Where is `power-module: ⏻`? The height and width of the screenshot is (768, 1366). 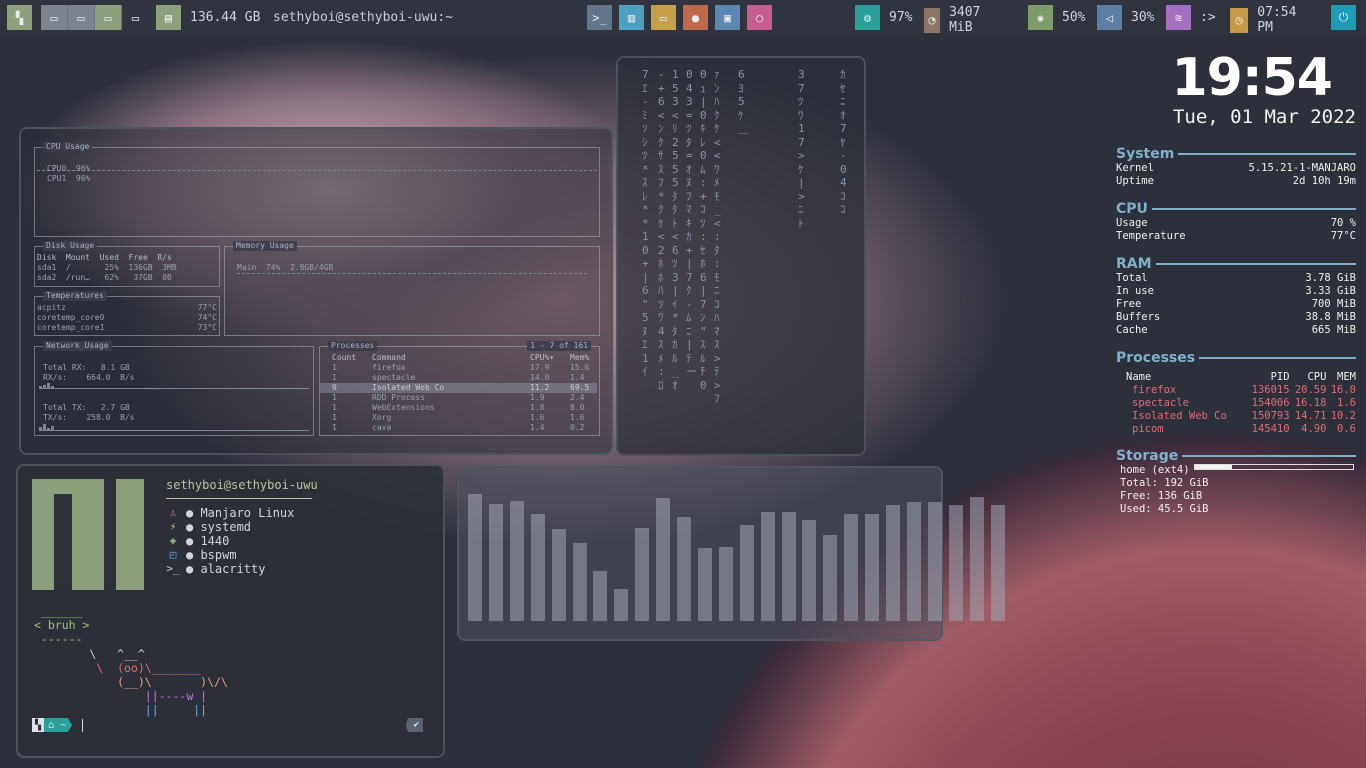
power-module: ⏻ is located at coordinates (1343, 17).